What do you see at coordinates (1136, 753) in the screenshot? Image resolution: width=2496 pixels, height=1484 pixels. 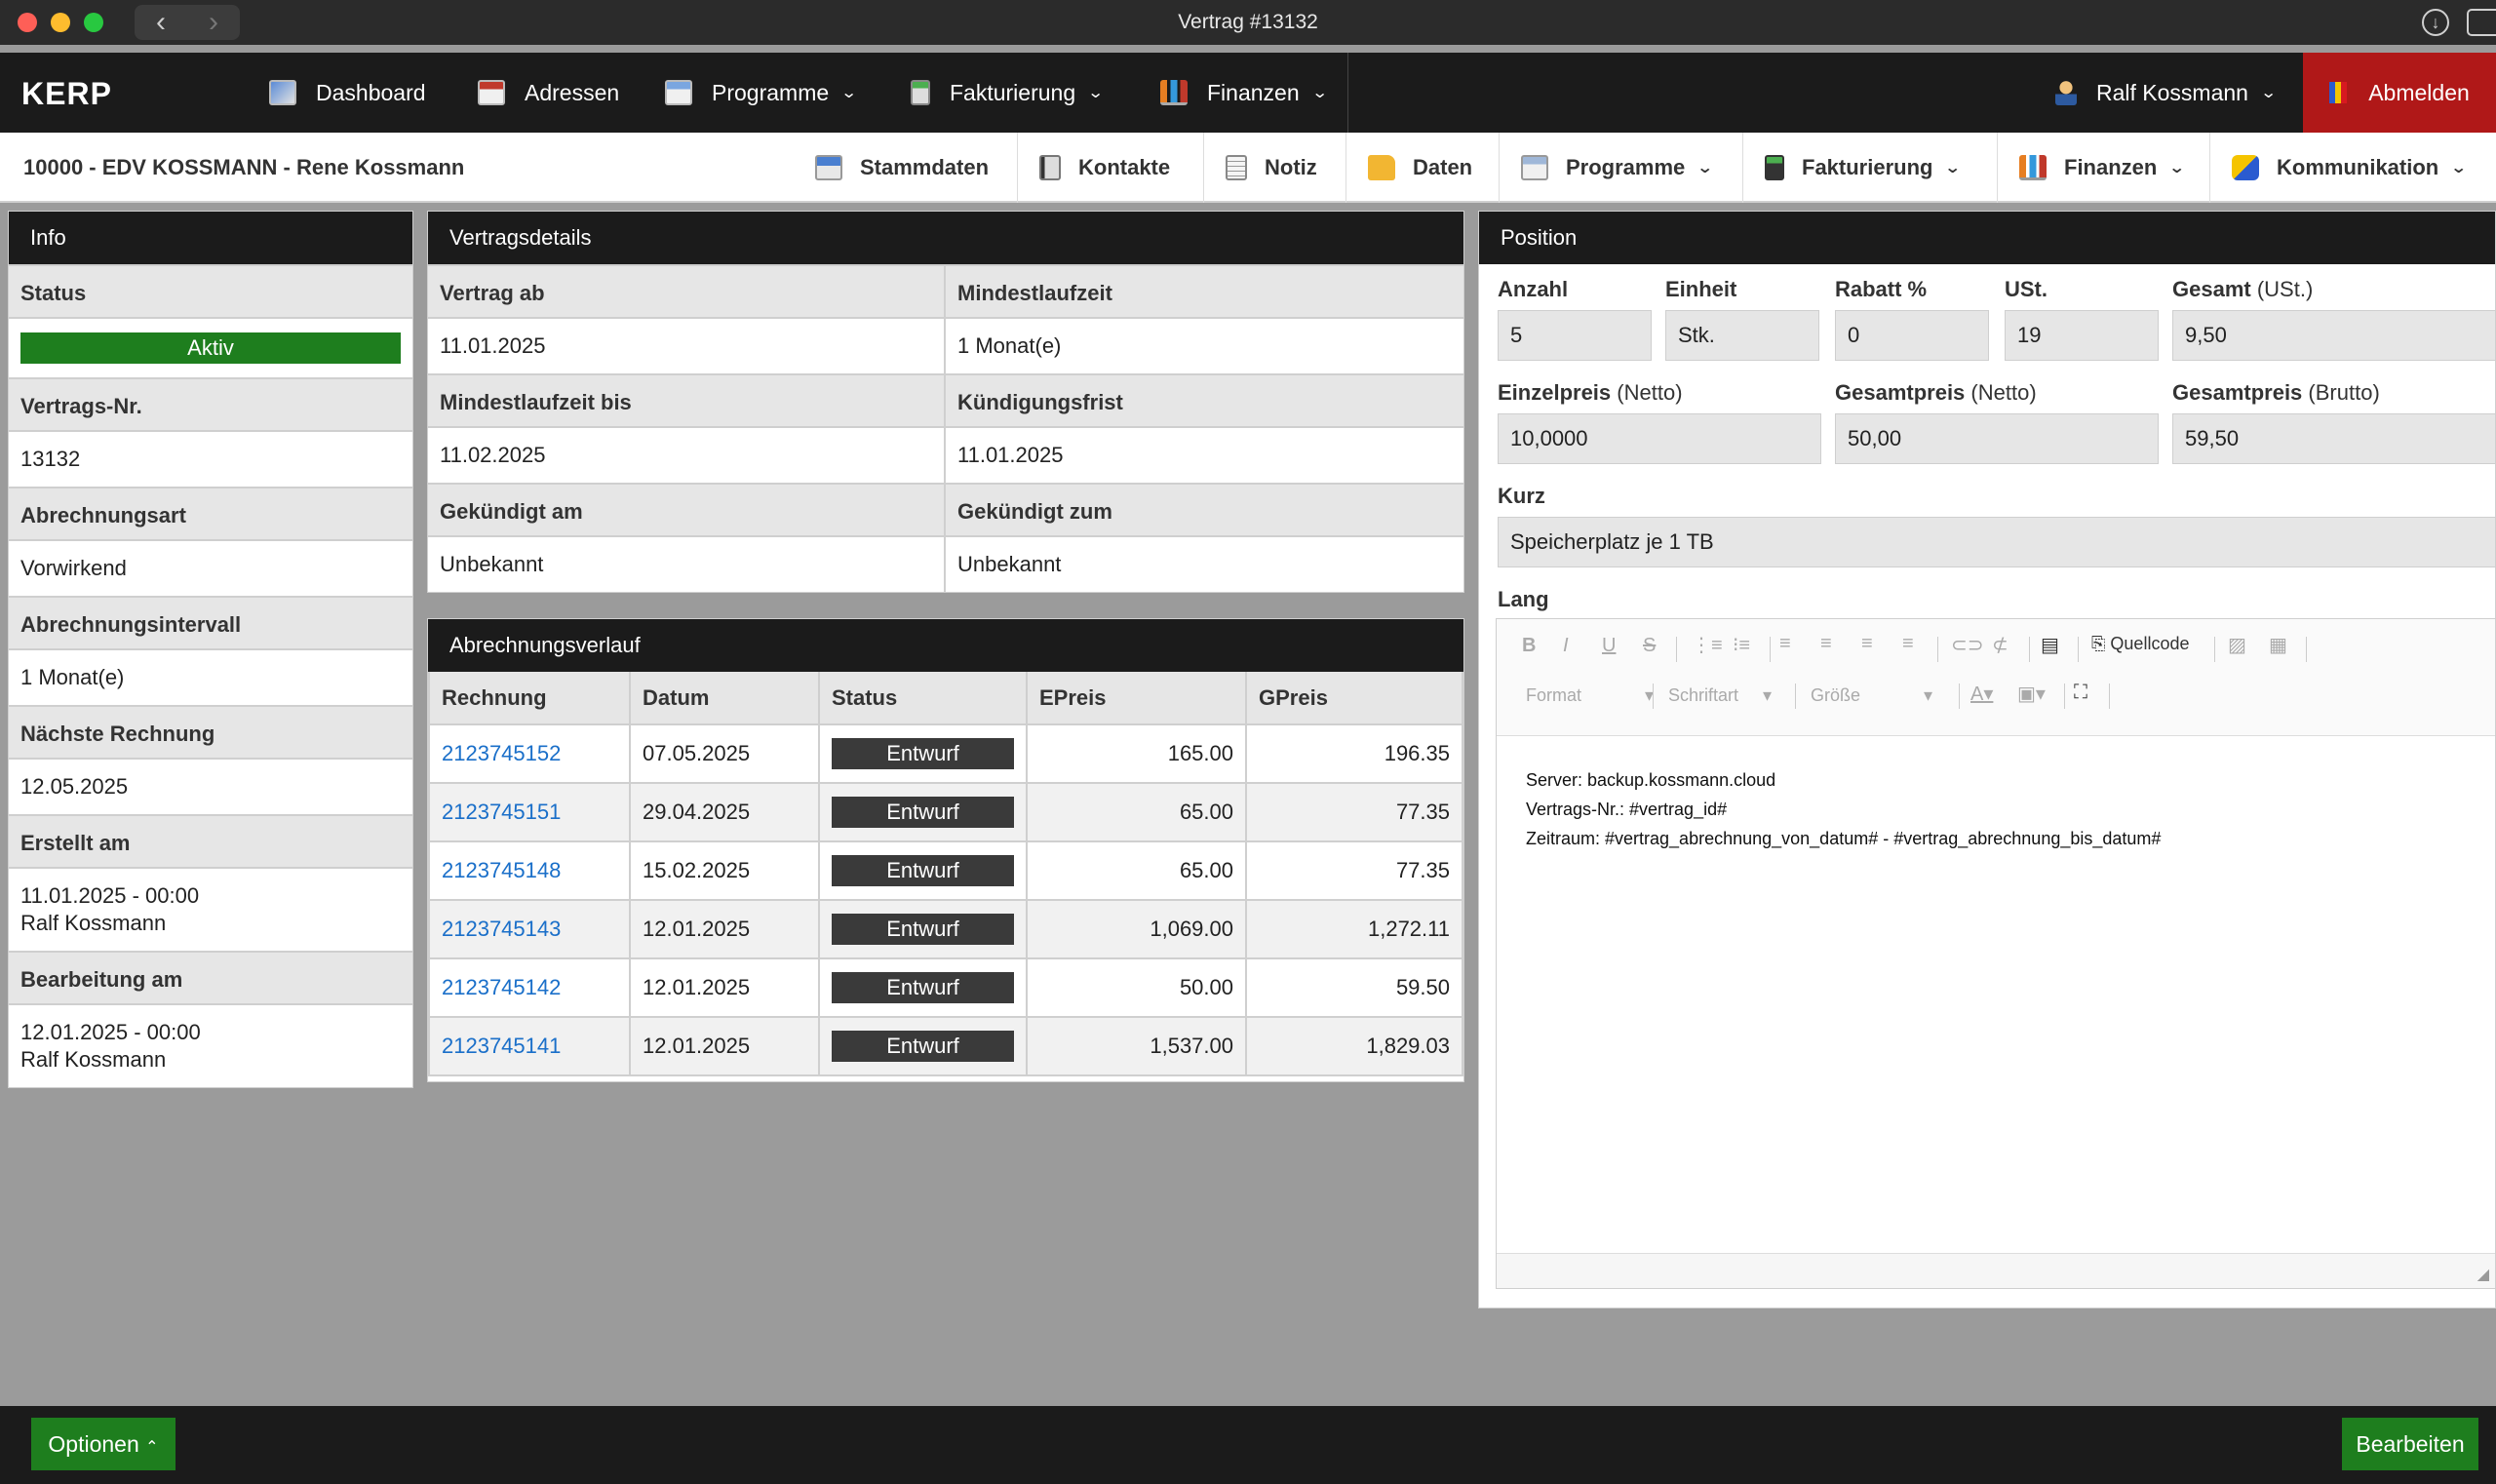 I see `row-eprice: 165.00` at bounding box center [1136, 753].